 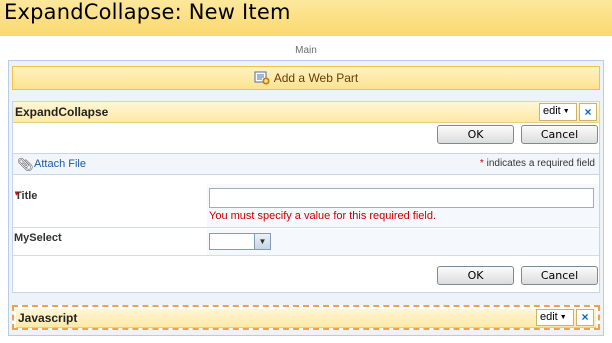 I want to click on myselect-label-cell: MySelect, so click(x=110, y=242).